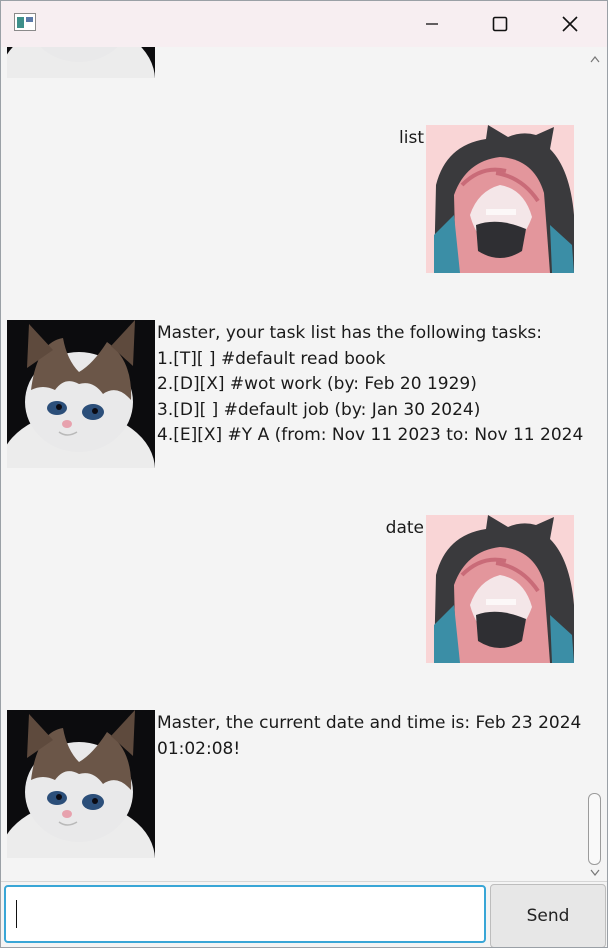 This screenshot has width=608, height=948. Describe the element at coordinates (319, 409) in the screenshot. I see `task-item: 3.[D][ ] #default job (by: Jan 30 2024)` at that location.